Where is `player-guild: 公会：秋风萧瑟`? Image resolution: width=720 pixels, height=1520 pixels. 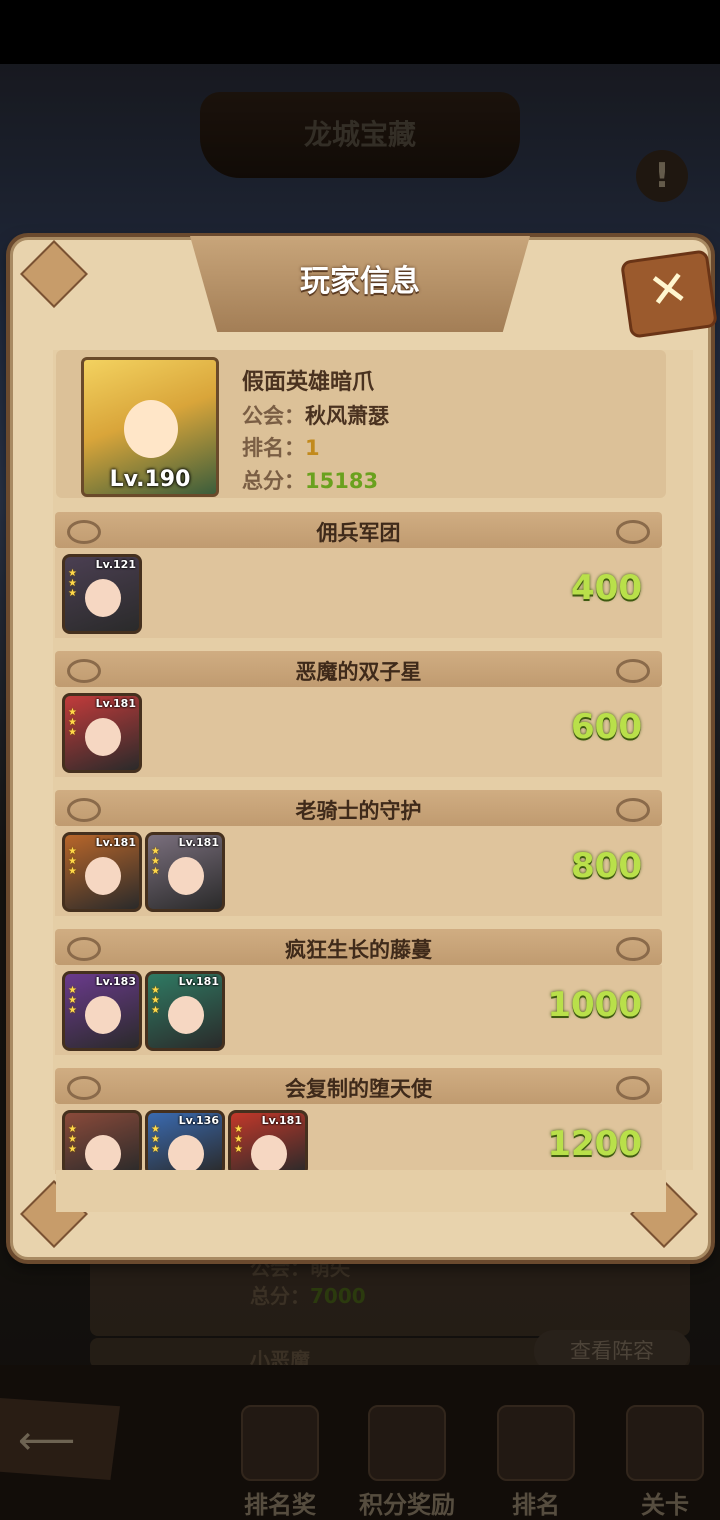
player-guild: 公会：秋风萧瑟 is located at coordinates (315, 416).